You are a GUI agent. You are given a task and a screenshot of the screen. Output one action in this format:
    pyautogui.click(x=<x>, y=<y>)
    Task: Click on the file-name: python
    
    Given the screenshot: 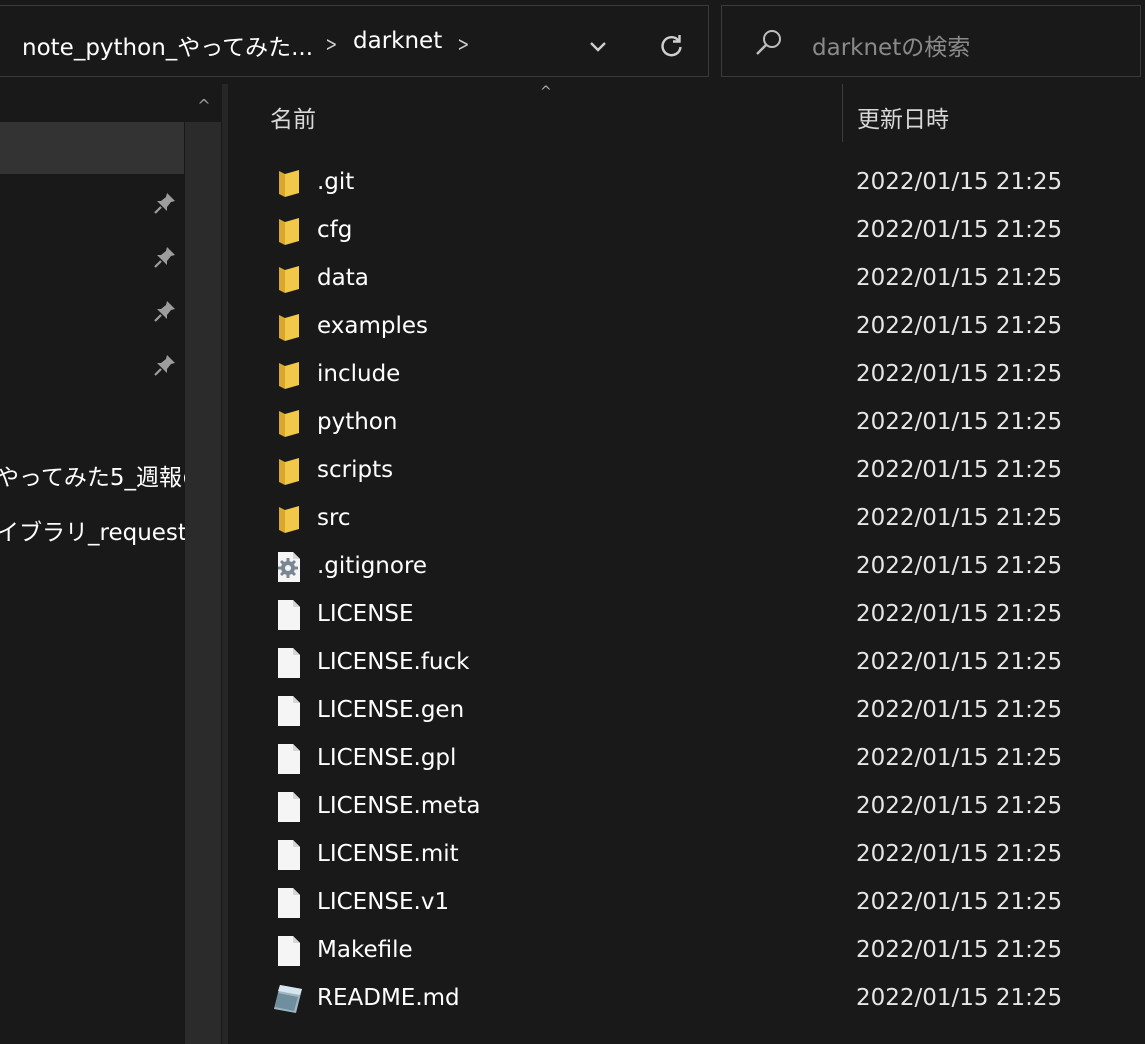 What is the action you would take?
    pyautogui.click(x=357, y=422)
    